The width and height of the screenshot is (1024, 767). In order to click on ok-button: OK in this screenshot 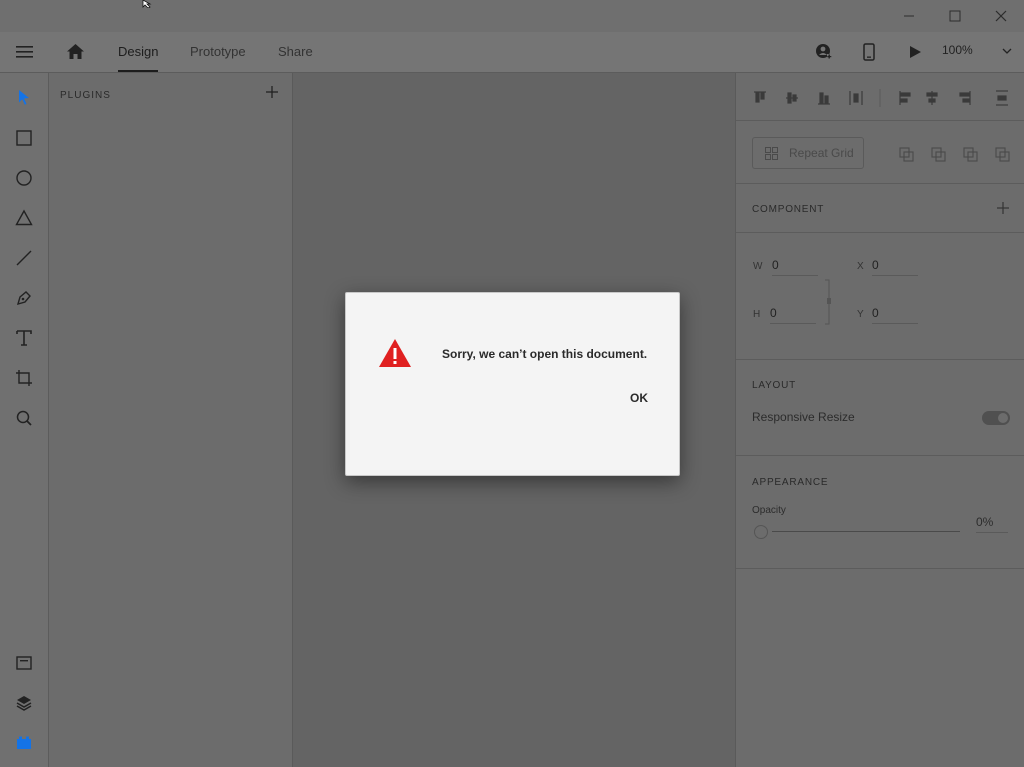, I will do `click(639, 398)`.